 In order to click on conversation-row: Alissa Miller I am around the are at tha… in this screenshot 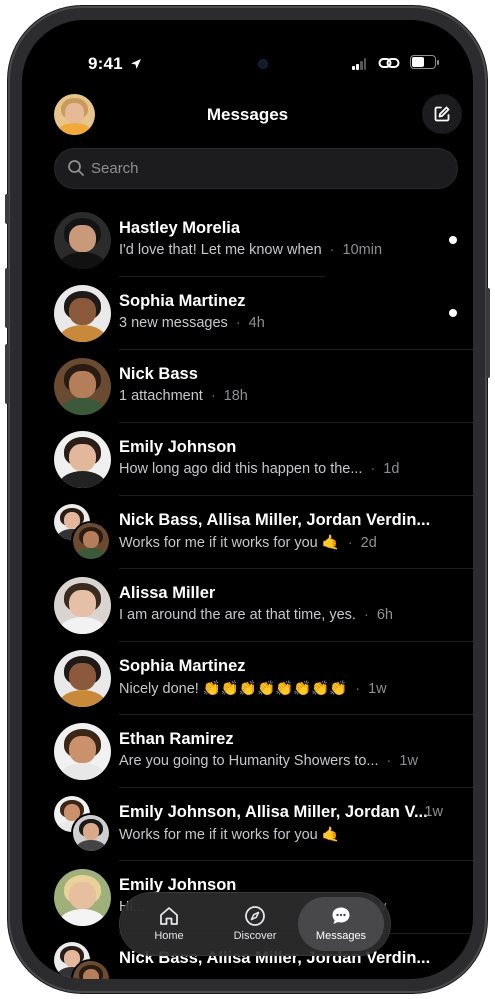, I will do `click(247, 605)`.